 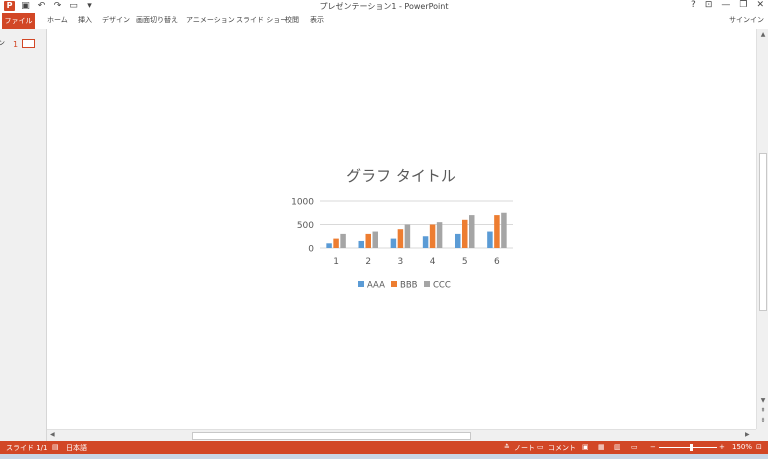 What do you see at coordinates (401, 176) in the screenshot?
I see `chart-title: グラフ タイトル` at bounding box center [401, 176].